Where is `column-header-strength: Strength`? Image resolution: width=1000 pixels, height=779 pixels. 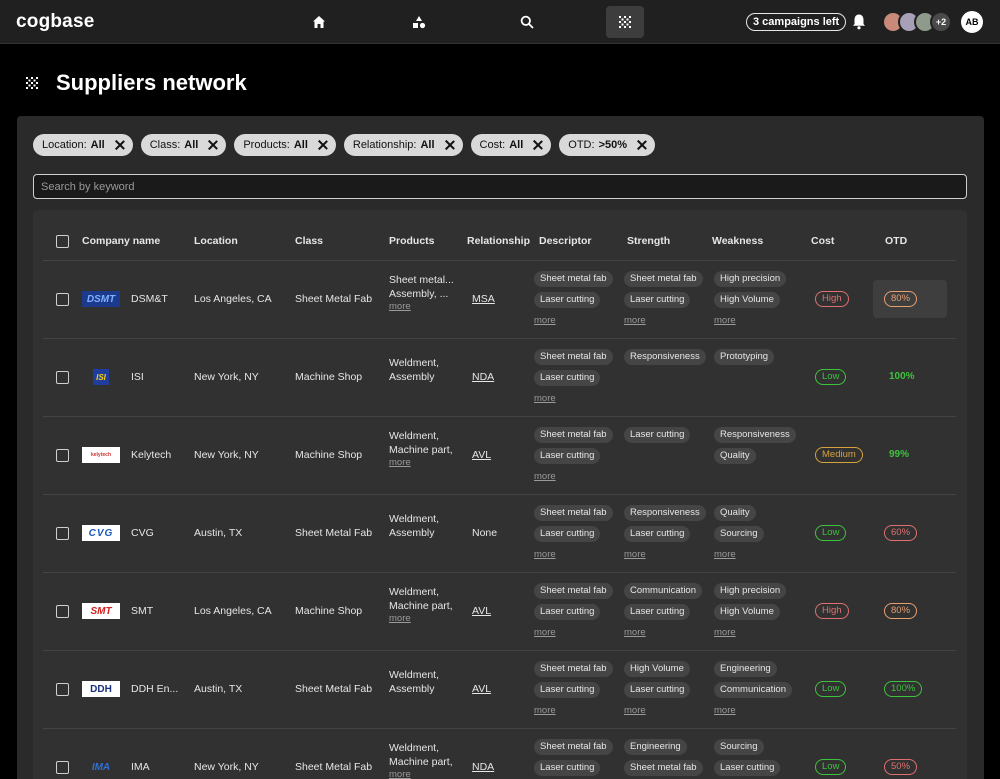 column-header-strength: Strength is located at coordinates (648, 241).